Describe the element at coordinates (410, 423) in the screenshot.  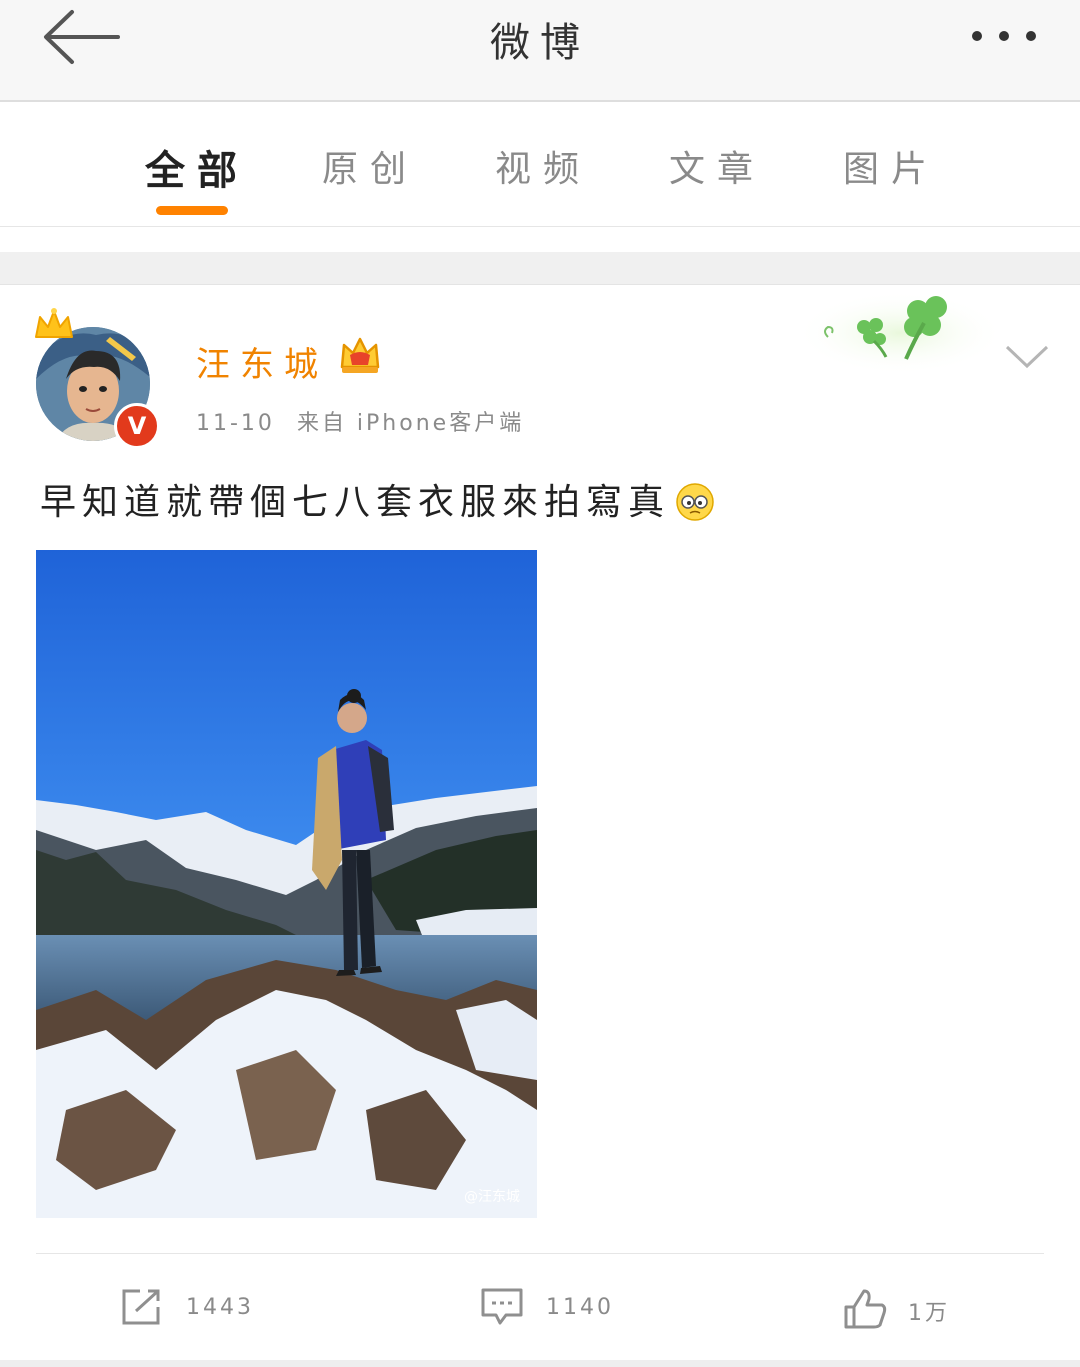
I see `post-source: 来自 iPhone客户端` at that location.